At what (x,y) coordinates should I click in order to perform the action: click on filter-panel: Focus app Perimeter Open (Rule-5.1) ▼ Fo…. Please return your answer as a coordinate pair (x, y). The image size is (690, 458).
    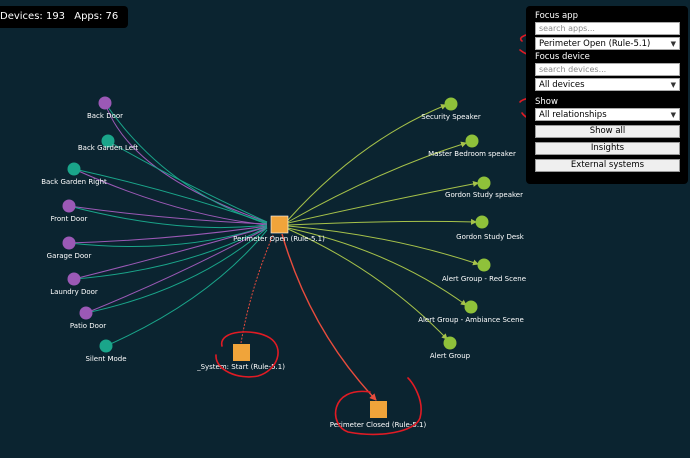
    Looking at the image, I should click on (607, 95).